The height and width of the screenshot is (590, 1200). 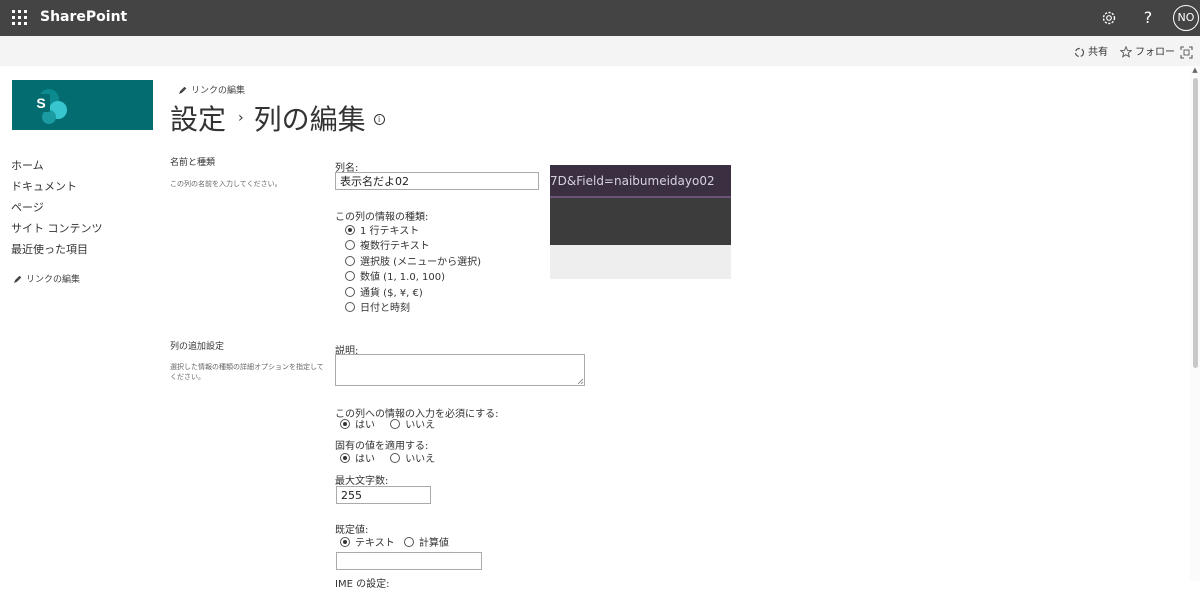 What do you see at coordinates (375, 543) in the screenshot?
I see `radio-label: テキスト` at bounding box center [375, 543].